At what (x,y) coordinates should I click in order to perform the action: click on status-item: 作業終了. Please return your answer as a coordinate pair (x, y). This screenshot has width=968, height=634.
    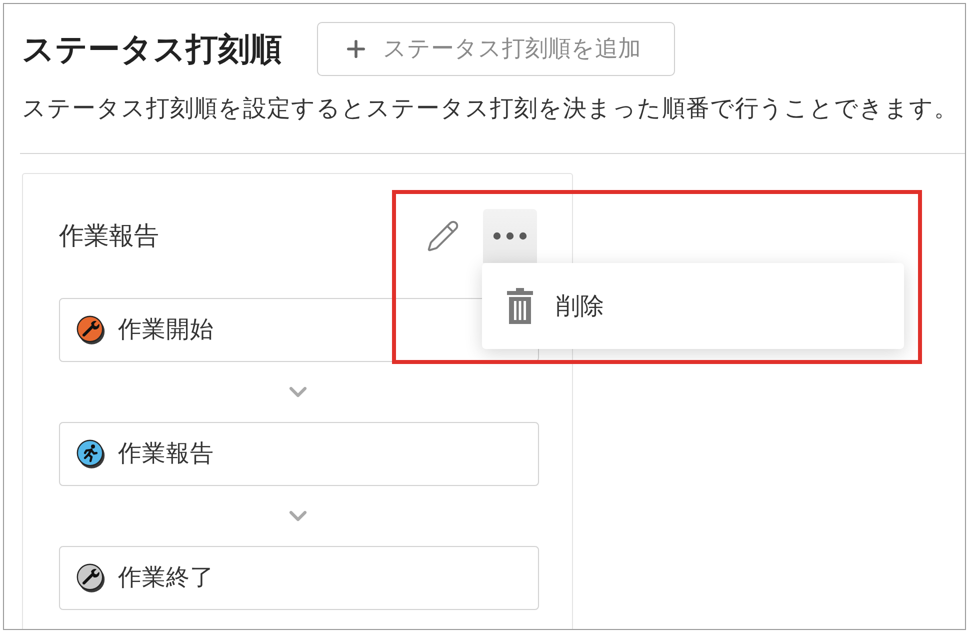
    Looking at the image, I should click on (299, 578).